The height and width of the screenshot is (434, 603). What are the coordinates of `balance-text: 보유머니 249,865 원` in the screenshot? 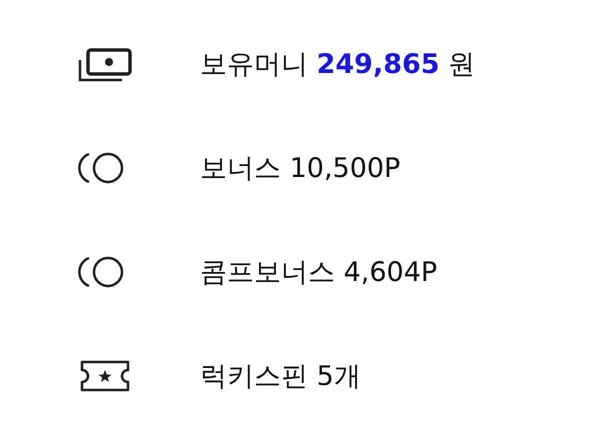 It's located at (338, 65).